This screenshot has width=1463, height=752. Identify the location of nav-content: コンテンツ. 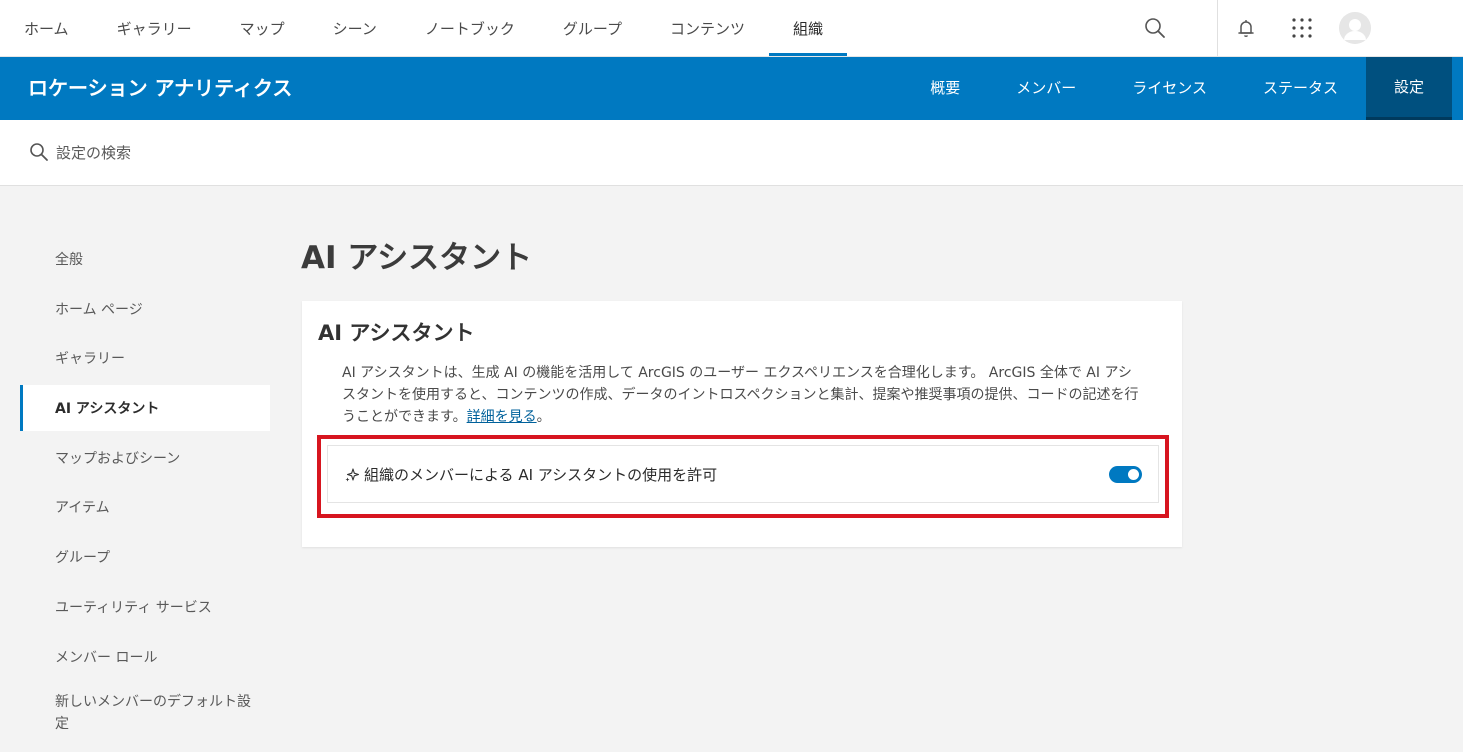
(707, 28).